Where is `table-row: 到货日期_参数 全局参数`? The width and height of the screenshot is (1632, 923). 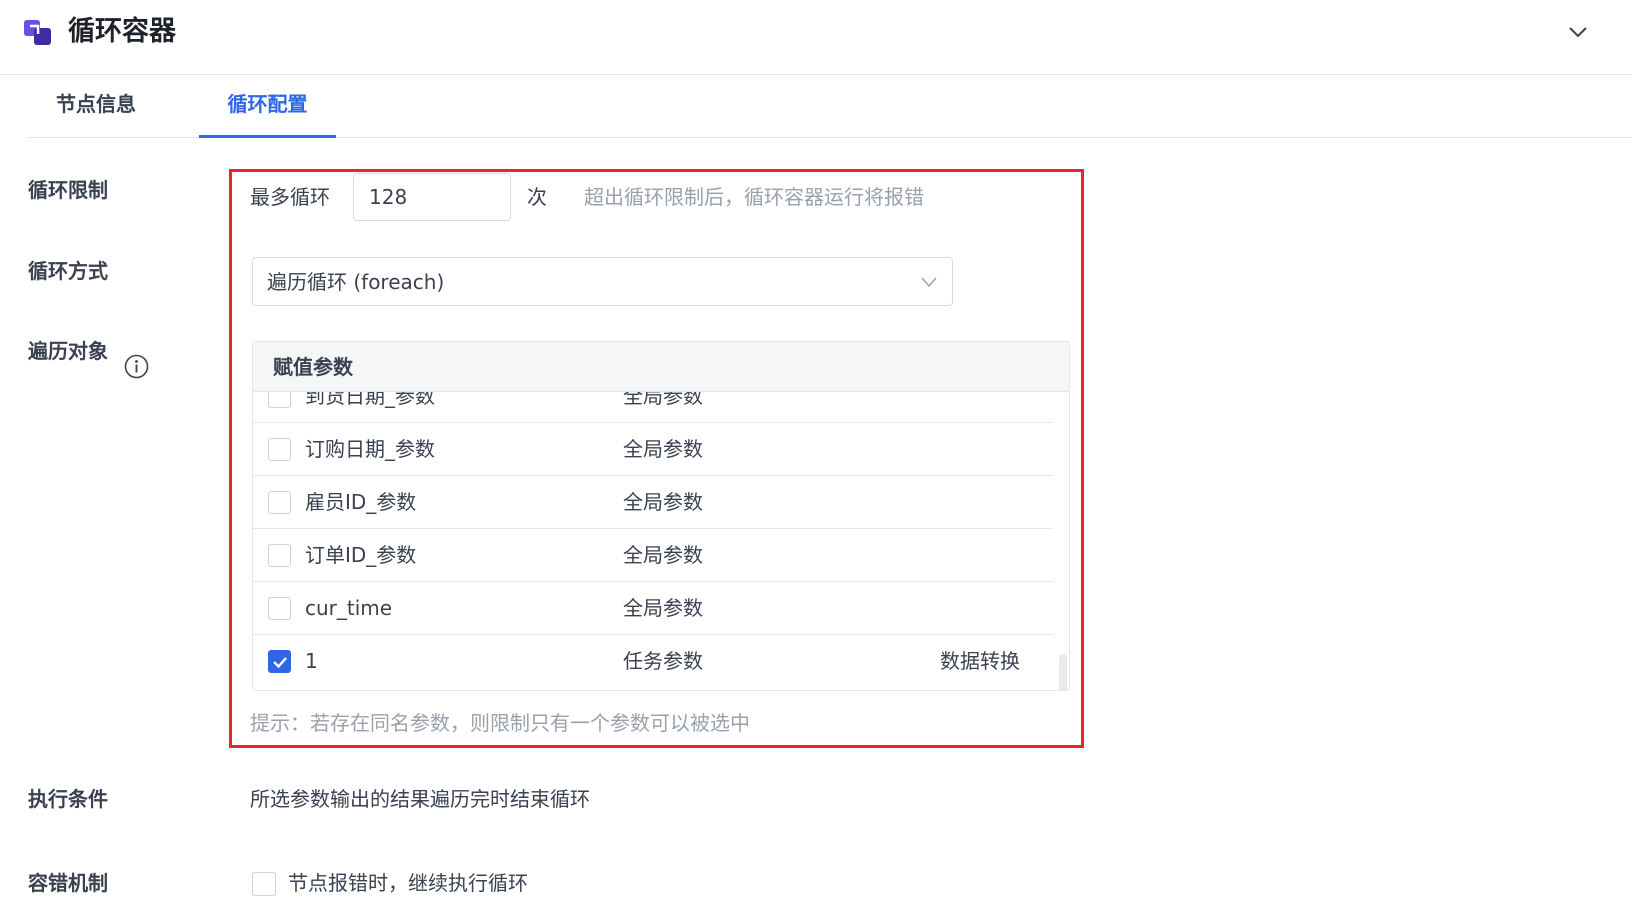
table-row: 到货日期_参数 全局参数 is located at coordinates (653, 407).